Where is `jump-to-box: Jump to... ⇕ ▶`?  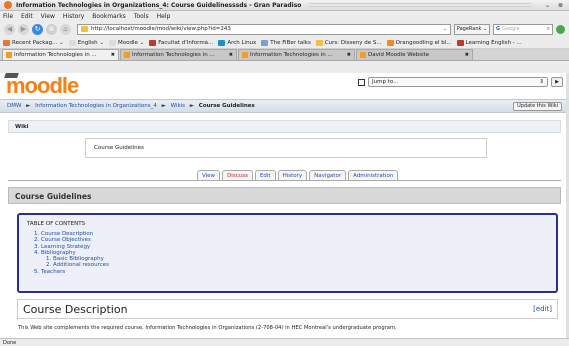 jump-to-box: Jump to... ⇕ ▶ is located at coordinates (460, 82).